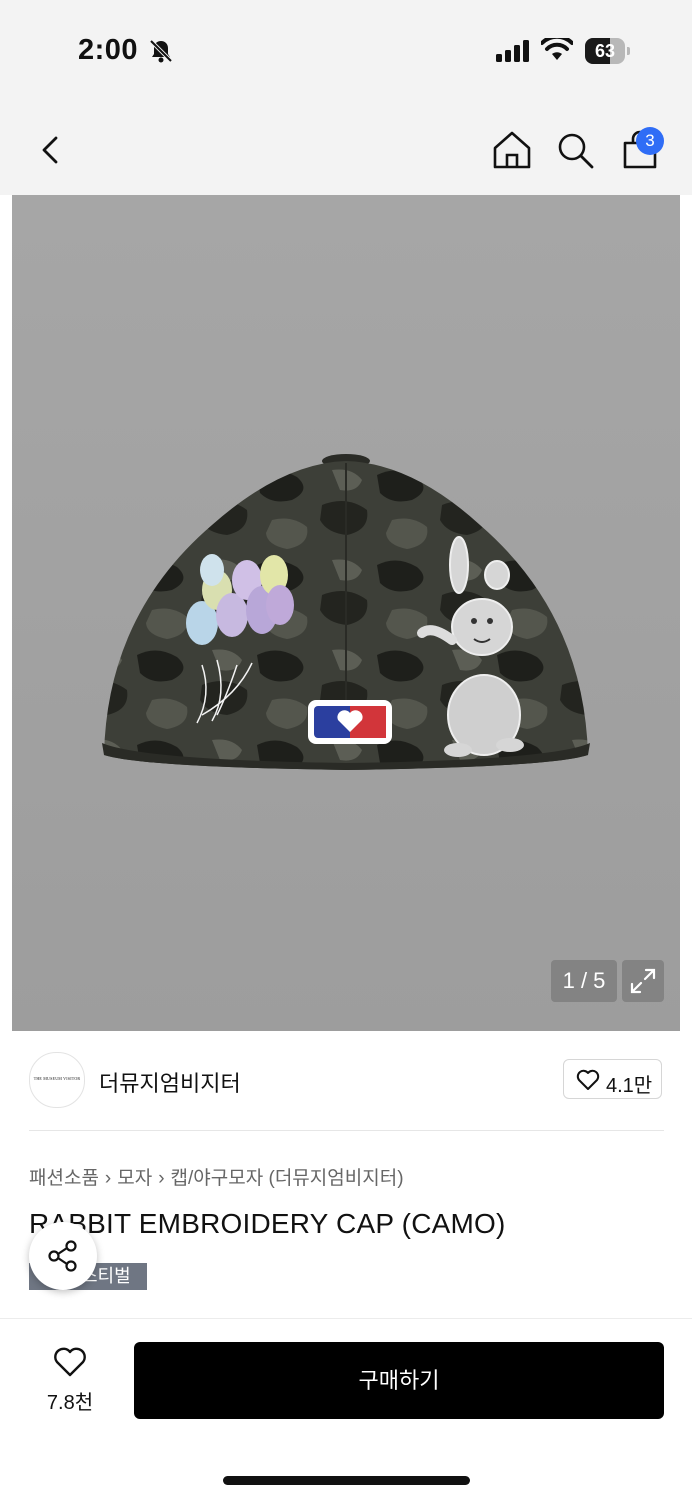 The height and width of the screenshot is (1500, 692). What do you see at coordinates (108, 50) in the screenshot?
I see `status-time: 2:00` at bounding box center [108, 50].